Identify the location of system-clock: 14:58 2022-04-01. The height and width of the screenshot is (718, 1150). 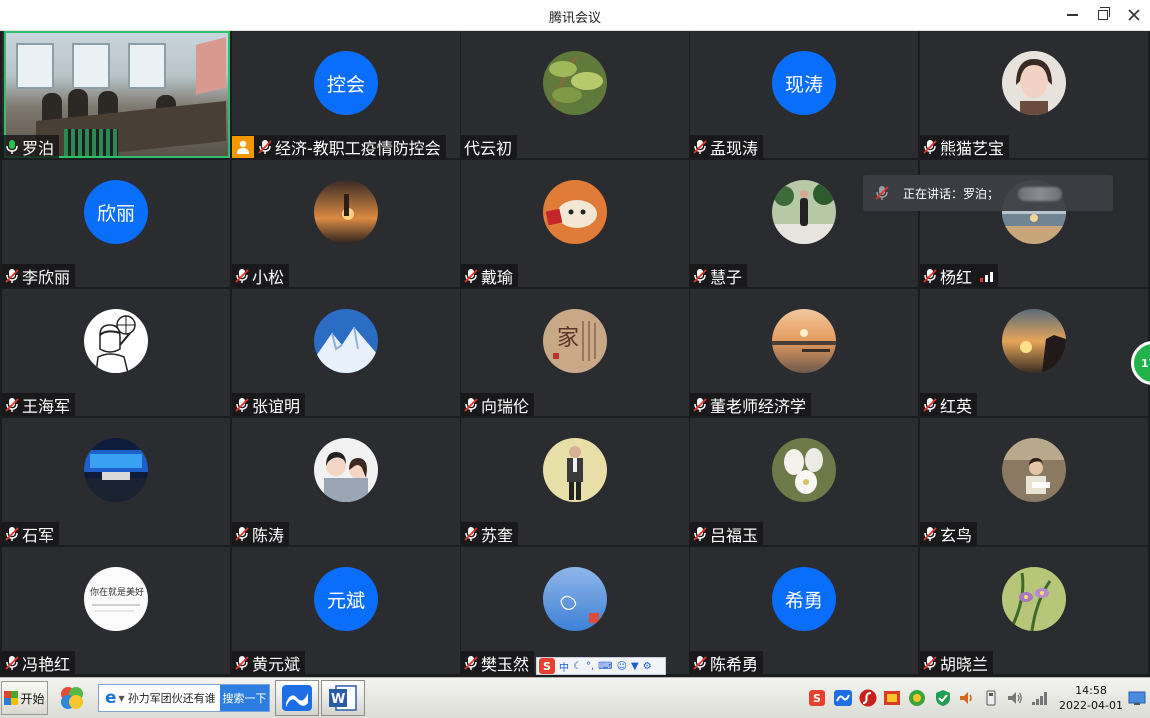
(1091, 698).